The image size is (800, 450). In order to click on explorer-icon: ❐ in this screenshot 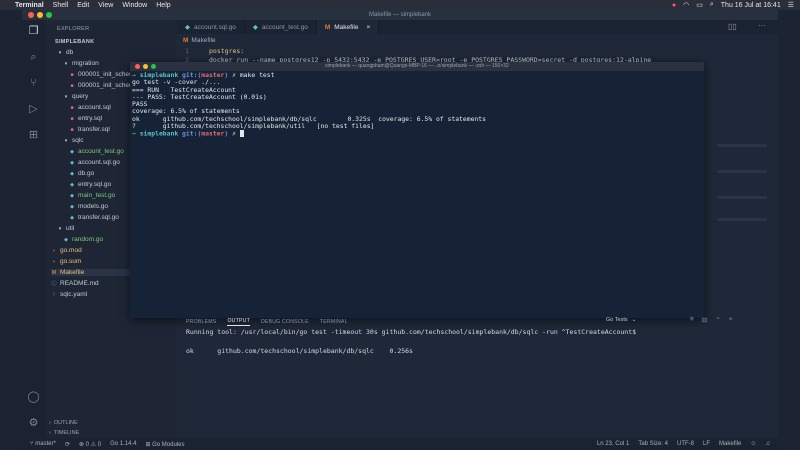, I will do `click(33, 31)`.